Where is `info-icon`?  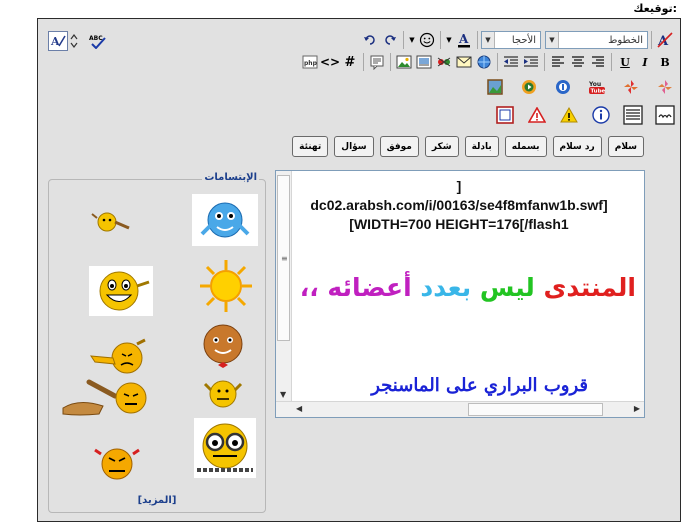
info-icon is located at coordinates (601, 115).